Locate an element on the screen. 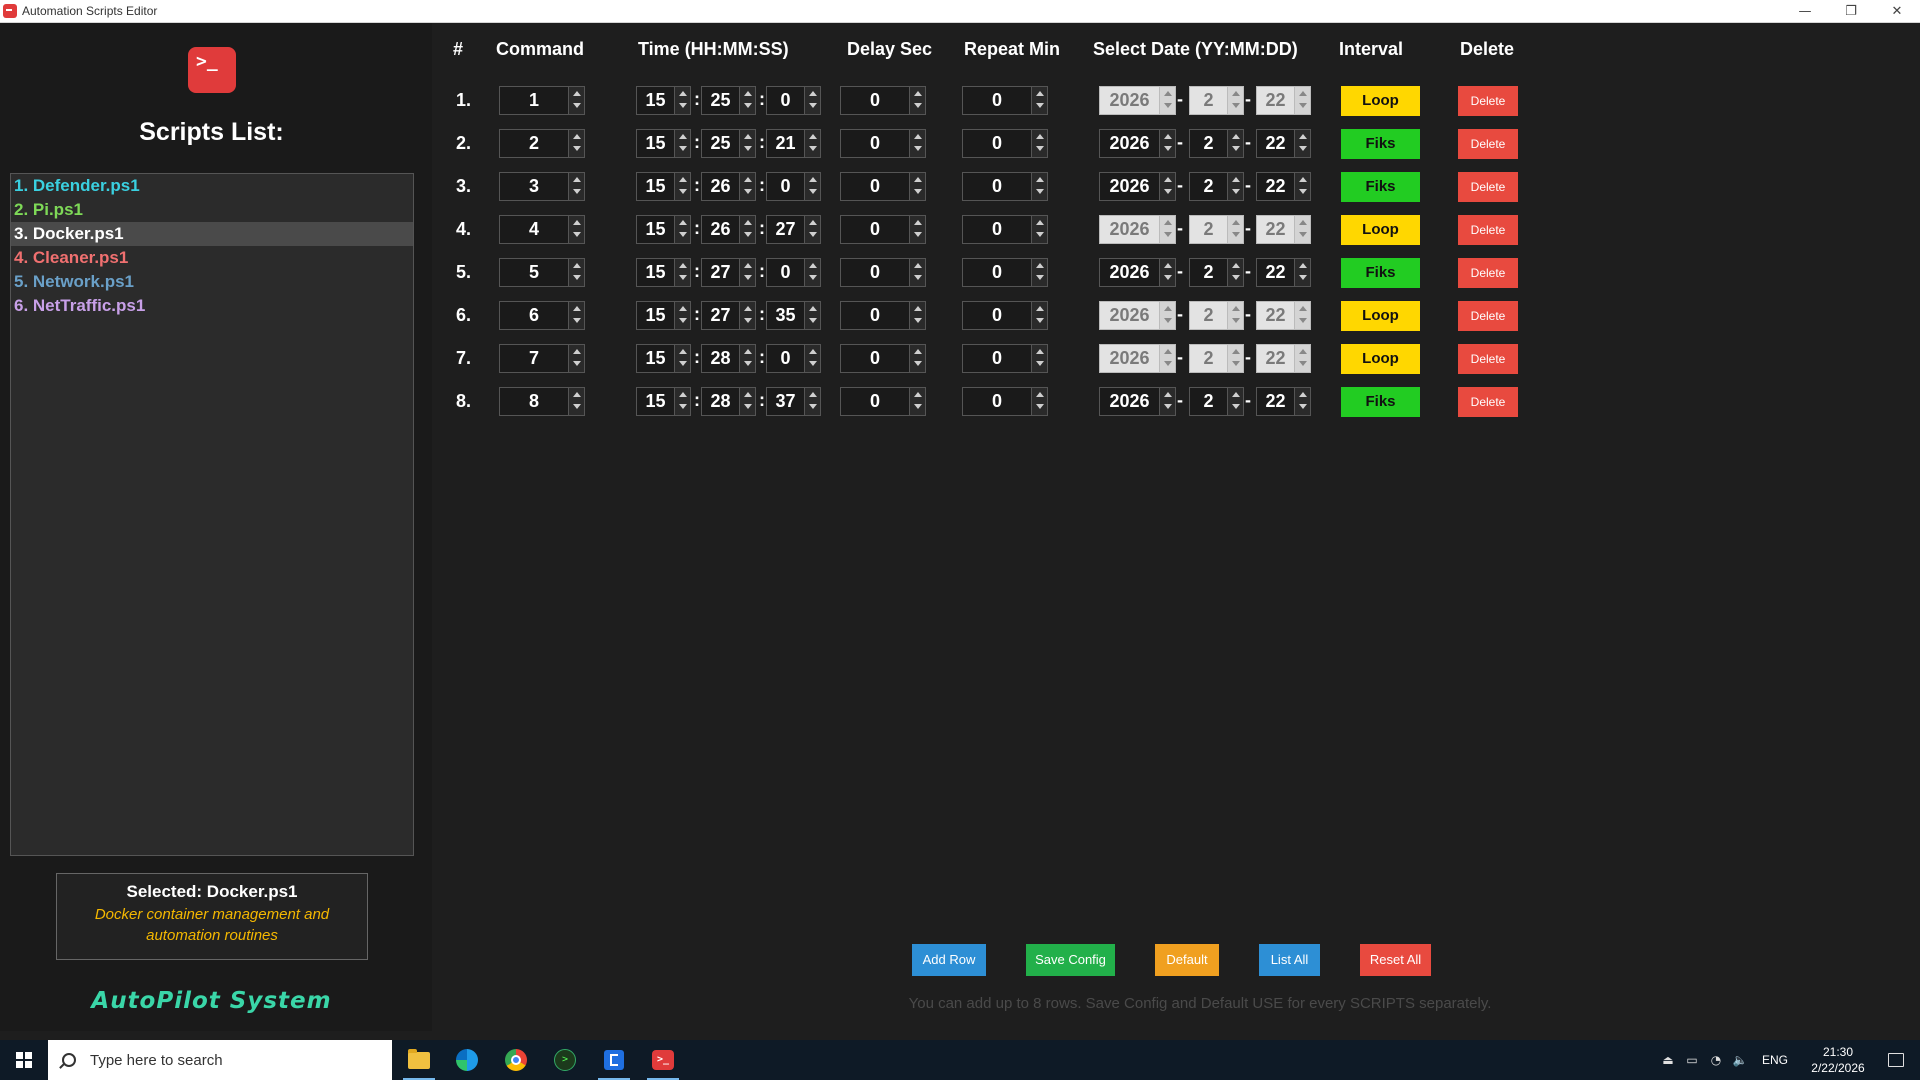 The width and height of the screenshot is (1920, 1080). taskbar-terminal: > is located at coordinates (565, 1060).